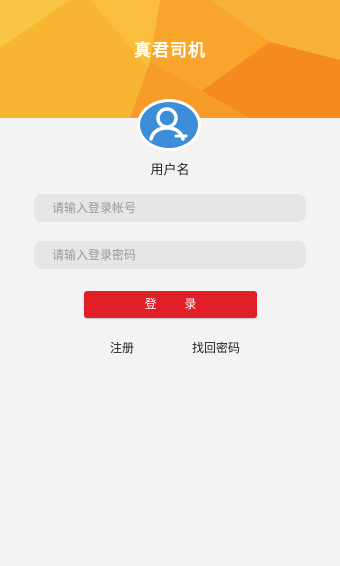 This screenshot has width=340, height=566. What do you see at coordinates (122, 347) in the screenshot?
I see `register-link: 注册` at bounding box center [122, 347].